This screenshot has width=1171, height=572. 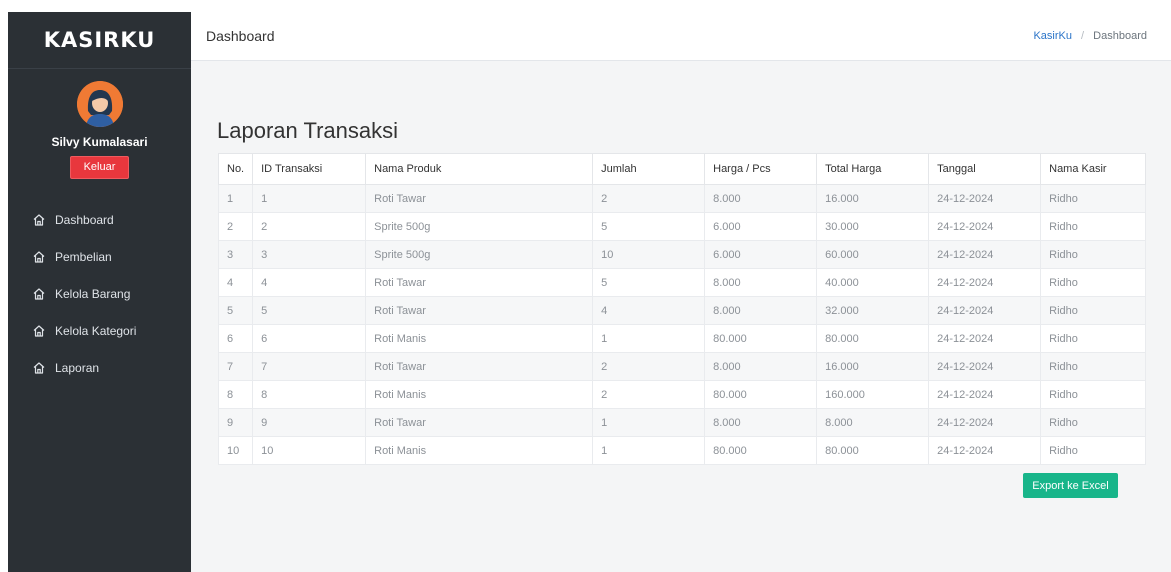 I want to click on top-bar: Dashboard KasirKu / Dashboard, so click(x=681, y=36).